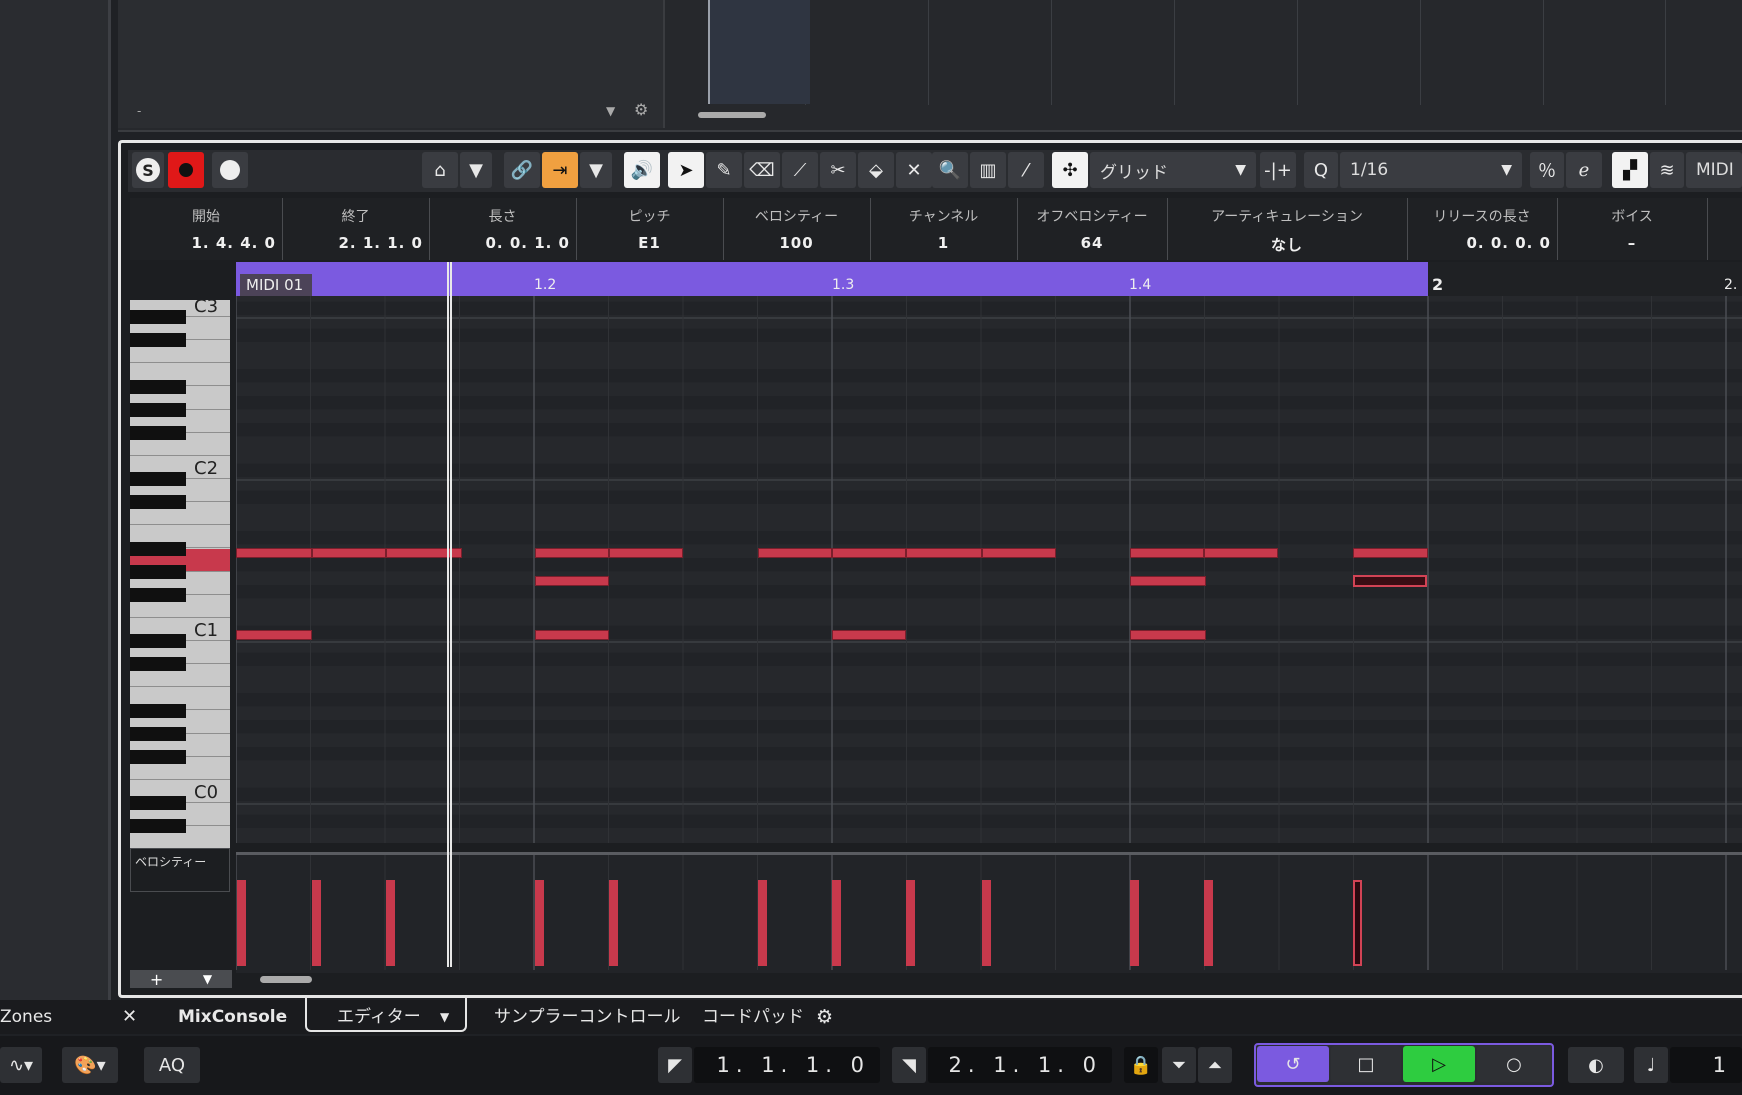  I want to click on midi-activity-dropdown: 🎨▾, so click(90, 1065).